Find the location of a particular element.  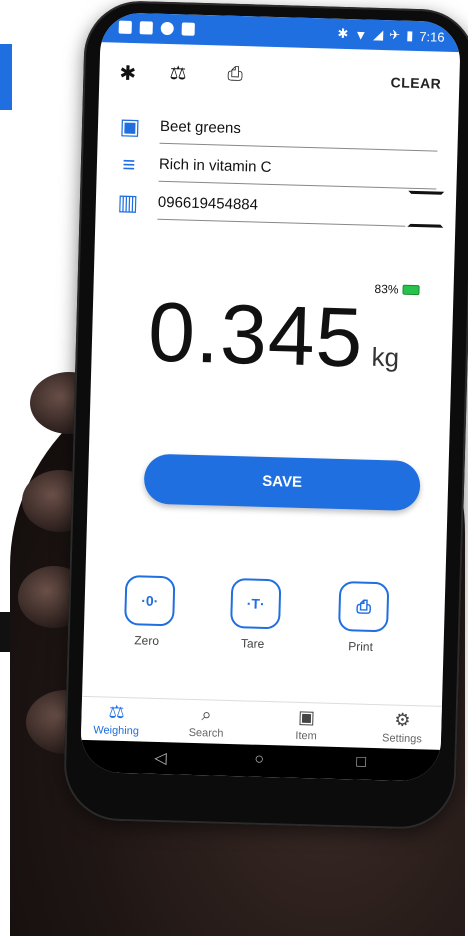

print-button: ⎙ is located at coordinates (363, 607).